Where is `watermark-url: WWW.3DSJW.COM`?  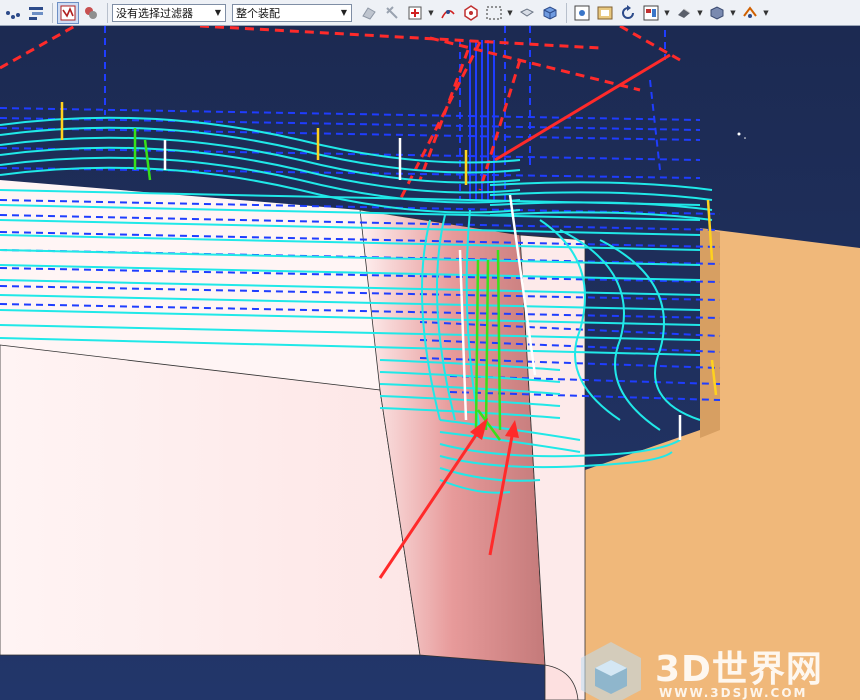 watermark-url: WWW.3DSJW.COM is located at coordinates (733, 693).